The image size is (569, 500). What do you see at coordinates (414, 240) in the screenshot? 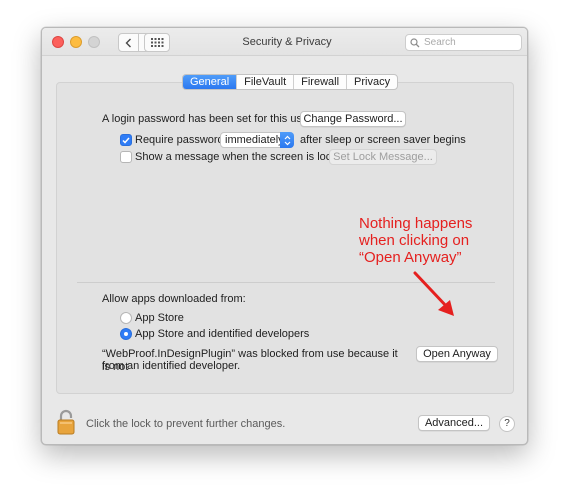
I see `annotation-line-2: when clicking on` at bounding box center [414, 240].